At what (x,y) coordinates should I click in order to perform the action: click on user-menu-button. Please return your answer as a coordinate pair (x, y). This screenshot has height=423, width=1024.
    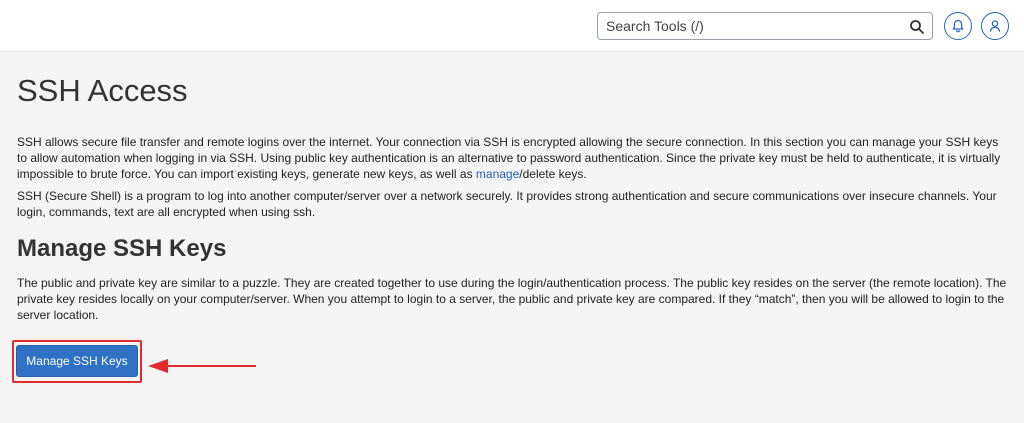
    Looking at the image, I should click on (995, 26).